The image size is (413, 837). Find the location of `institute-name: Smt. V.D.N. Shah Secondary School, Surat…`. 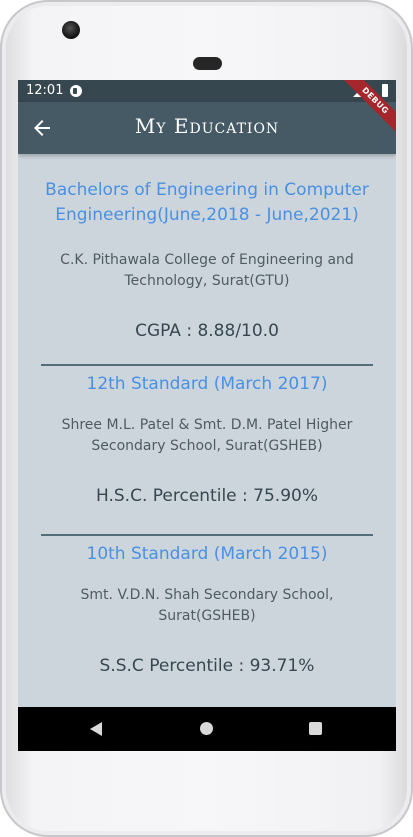

institute-name: Smt. V.D.N. Shah Secondary School, Surat… is located at coordinates (207, 605).